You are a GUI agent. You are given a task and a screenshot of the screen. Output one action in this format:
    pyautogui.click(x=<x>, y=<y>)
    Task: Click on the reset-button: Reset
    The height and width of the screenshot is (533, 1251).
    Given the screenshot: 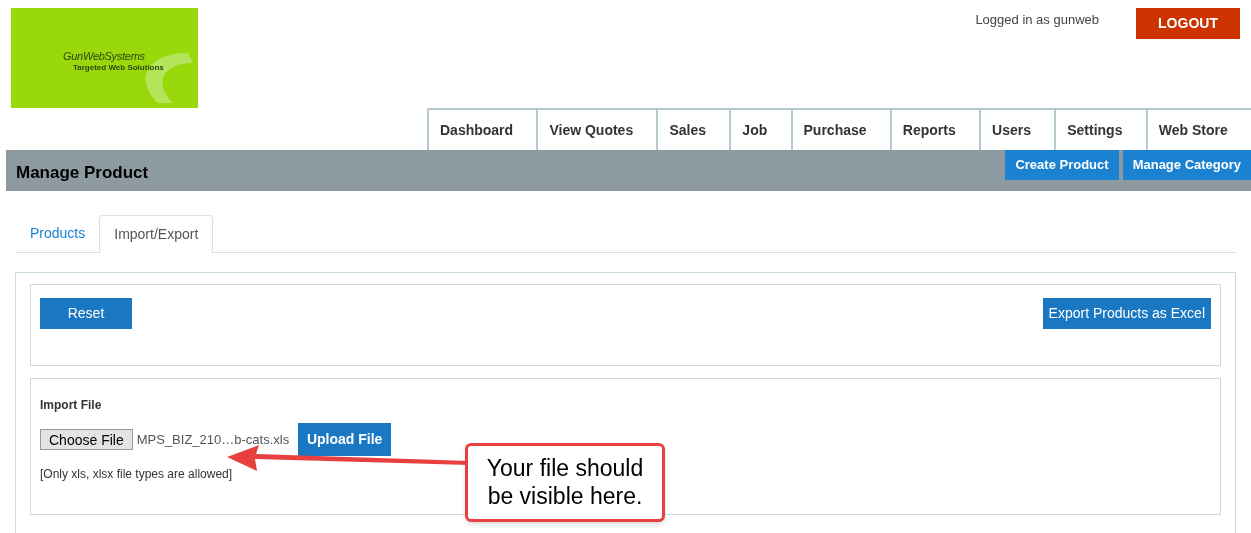 What is the action you would take?
    pyautogui.click(x=86, y=313)
    